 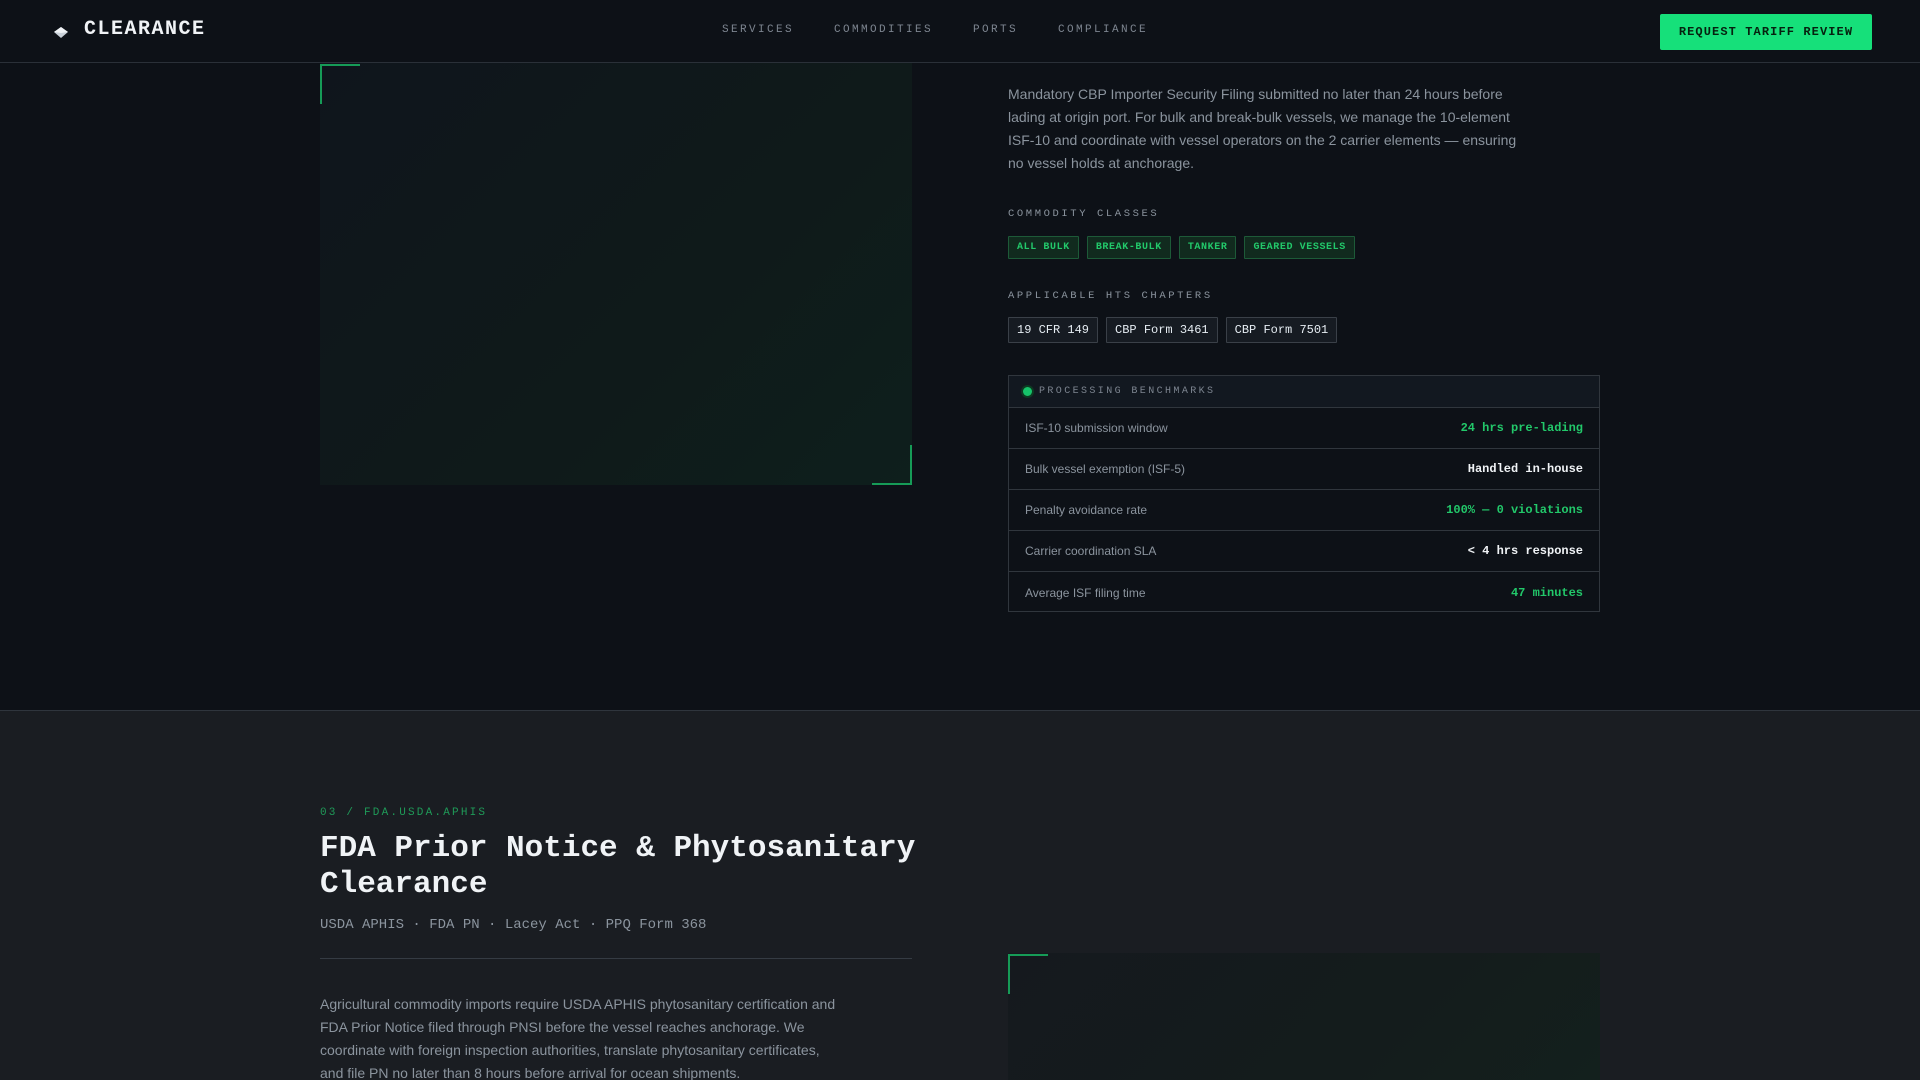 What do you see at coordinates (1525, 551) in the screenshot?
I see `benchmark-value: < 4 hrs response` at bounding box center [1525, 551].